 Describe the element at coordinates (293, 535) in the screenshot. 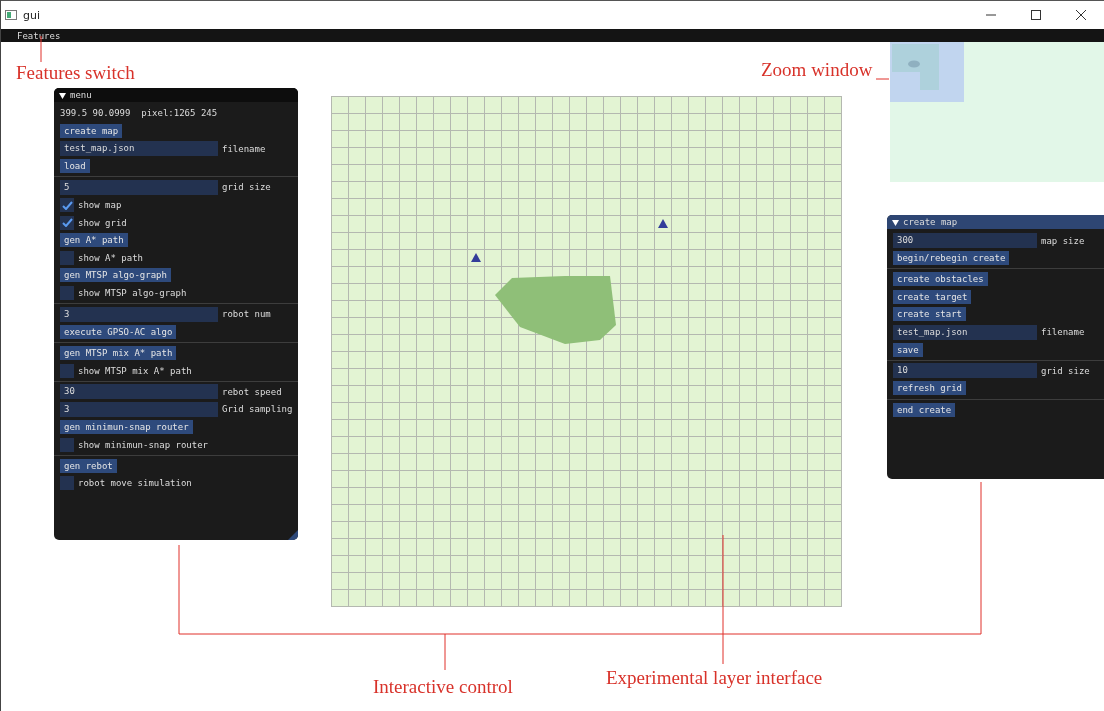

I see `resize-grip-icon` at that location.